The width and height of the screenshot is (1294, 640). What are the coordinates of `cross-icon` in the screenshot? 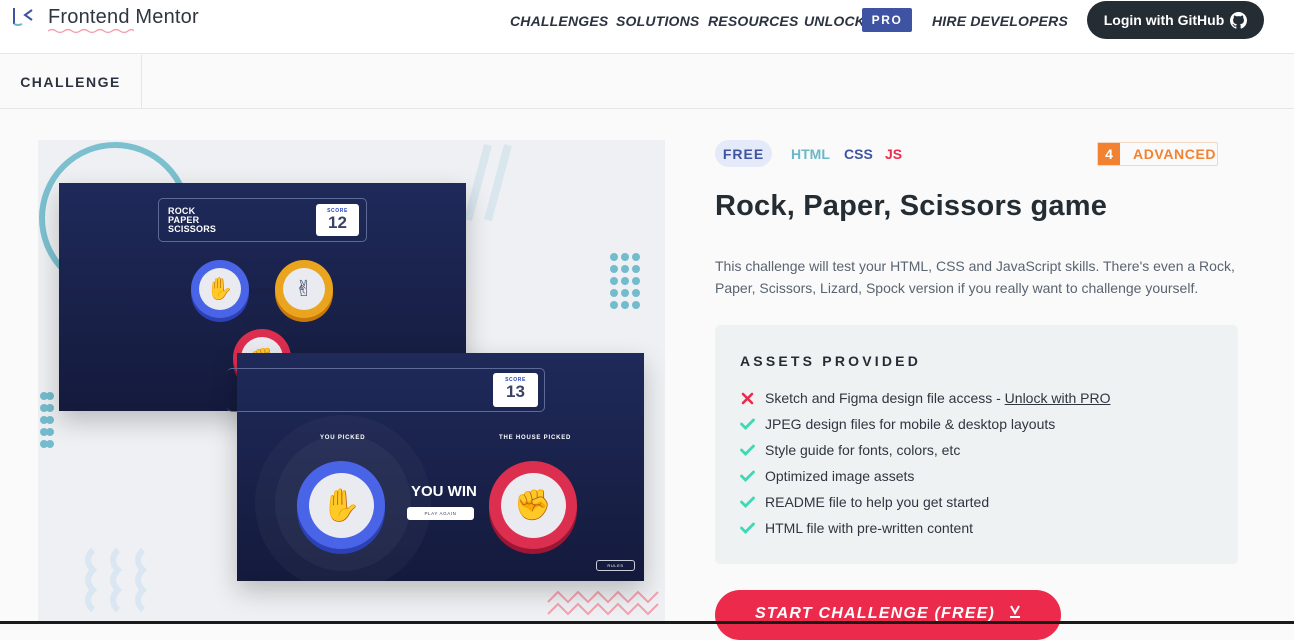 It's located at (747, 398).